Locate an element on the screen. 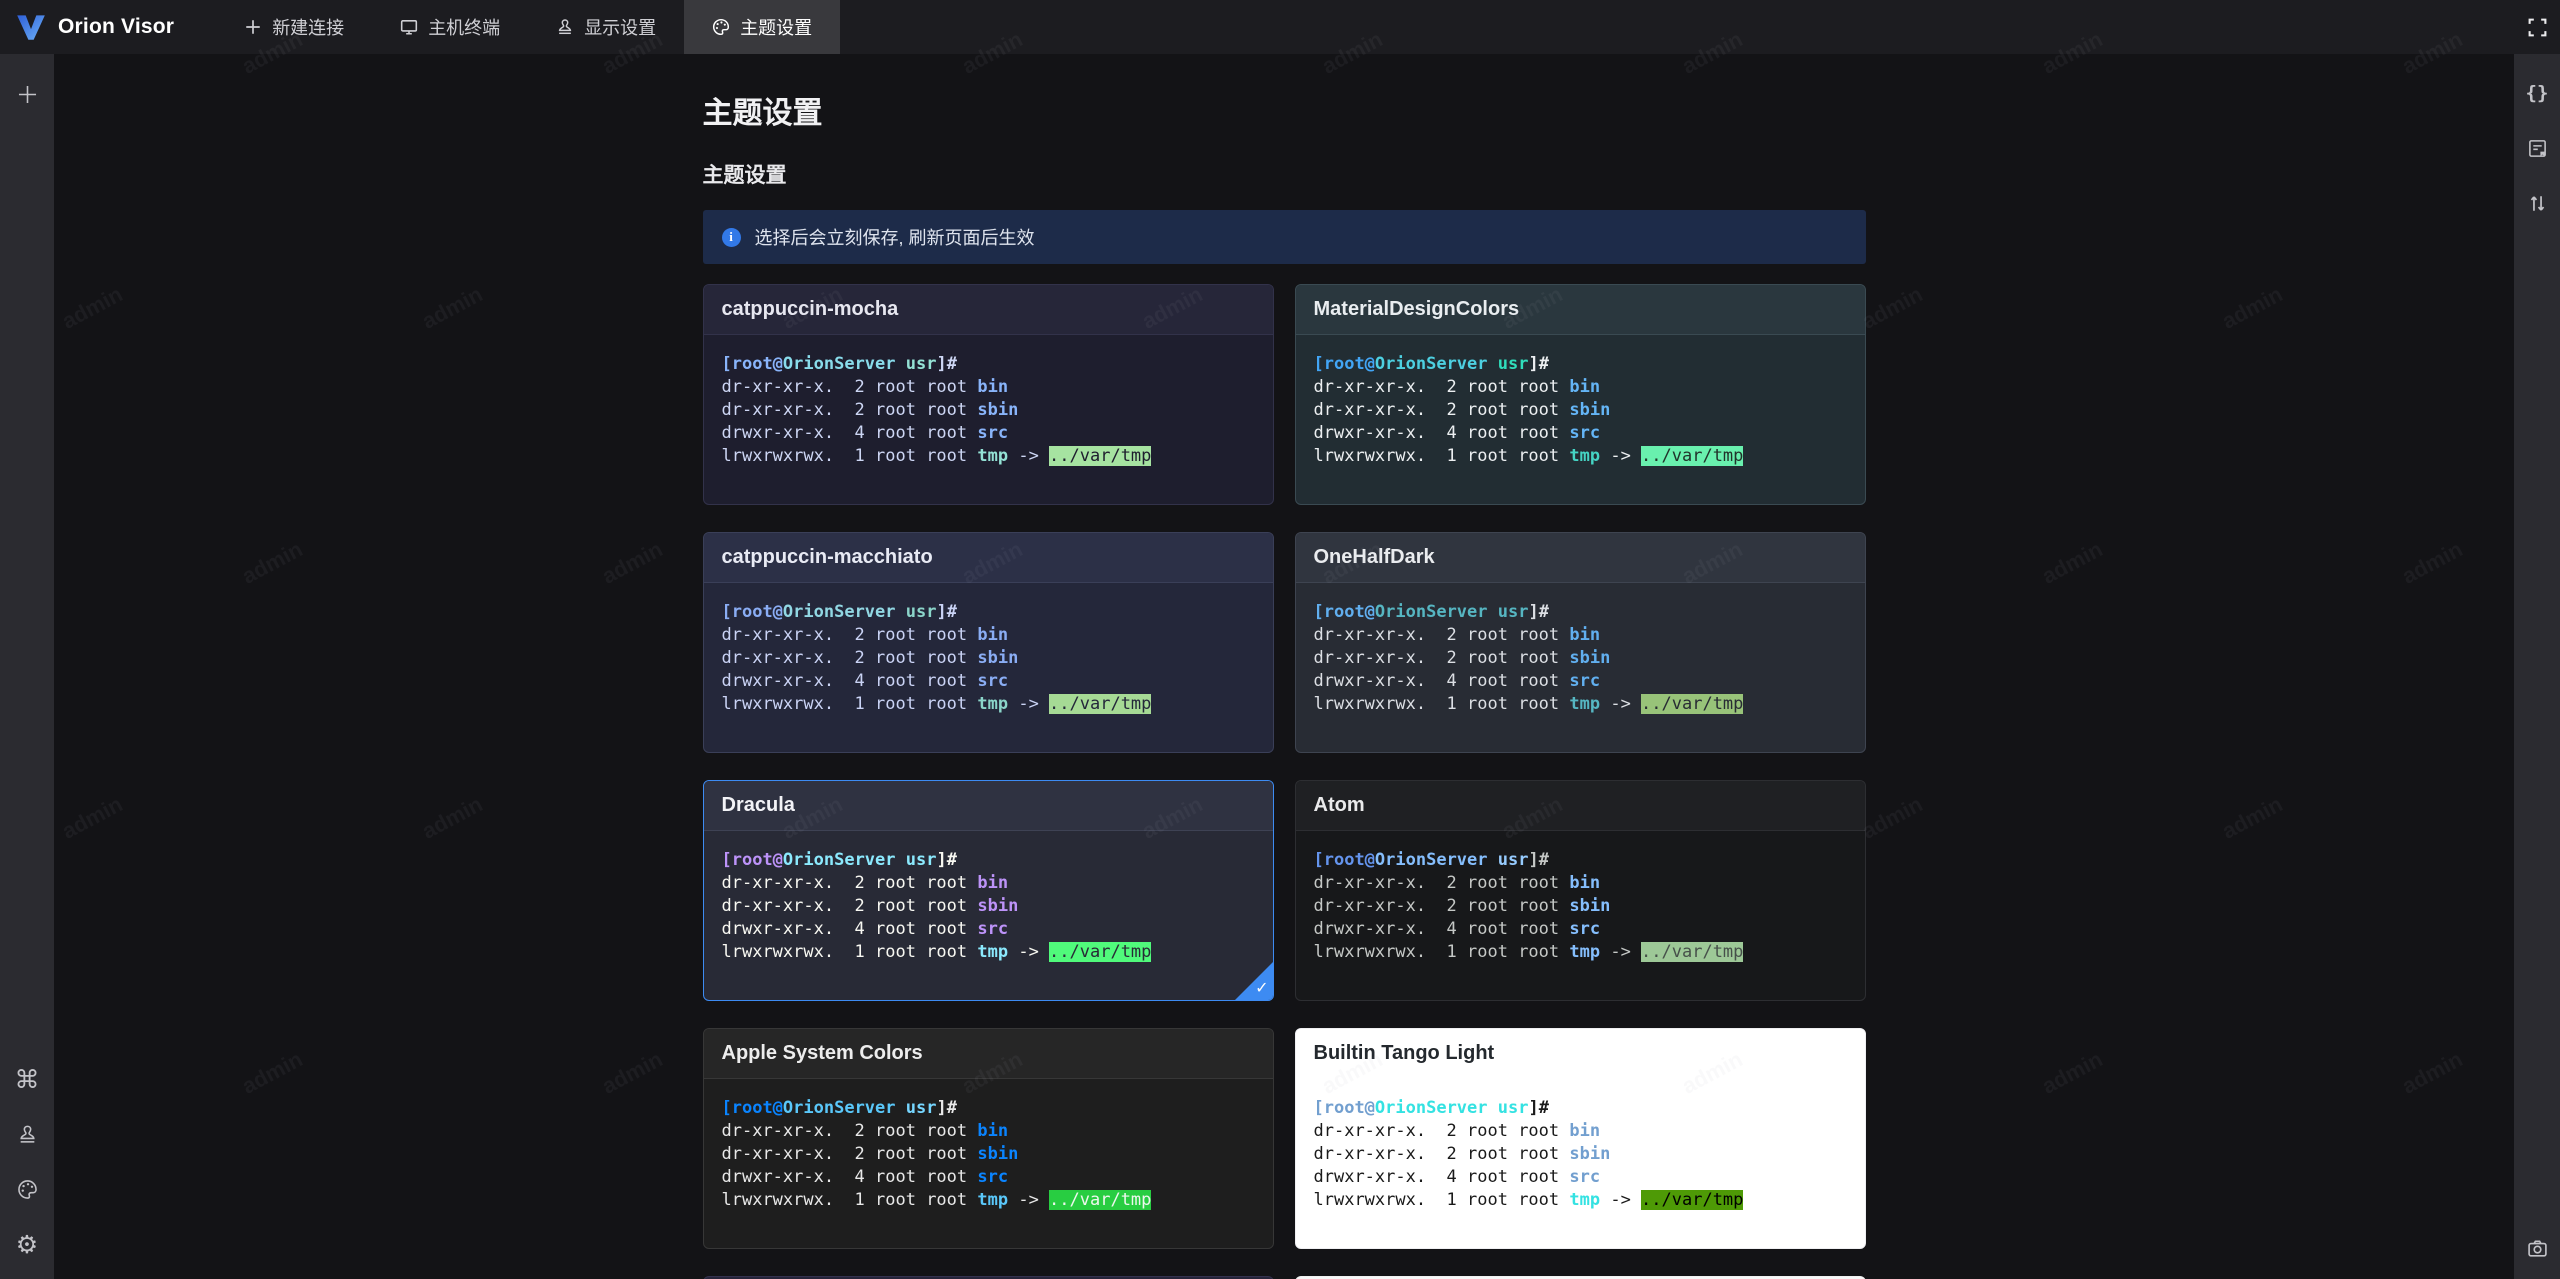 This screenshot has width=2560, height=1279. tab-new-connection: 新建连接 is located at coordinates (294, 27).